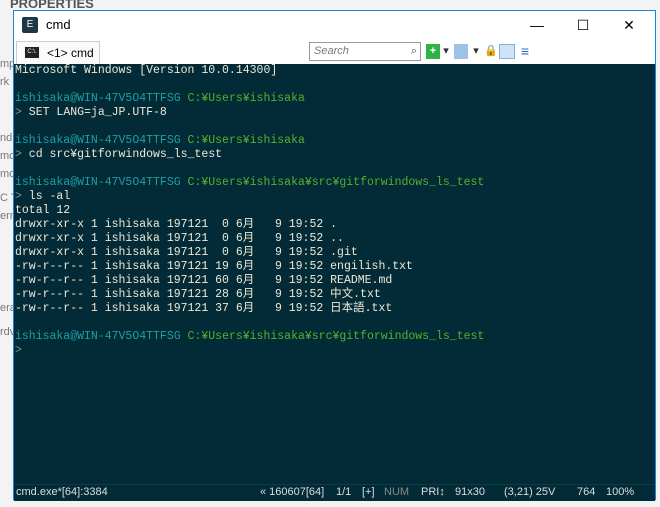  I want to click on status-page: 1/1, so click(344, 492).